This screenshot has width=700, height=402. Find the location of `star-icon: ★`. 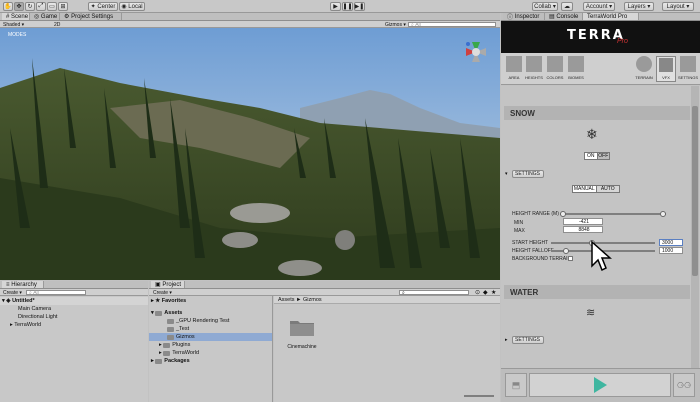

star-icon: ★ is located at coordinates (158, 301).